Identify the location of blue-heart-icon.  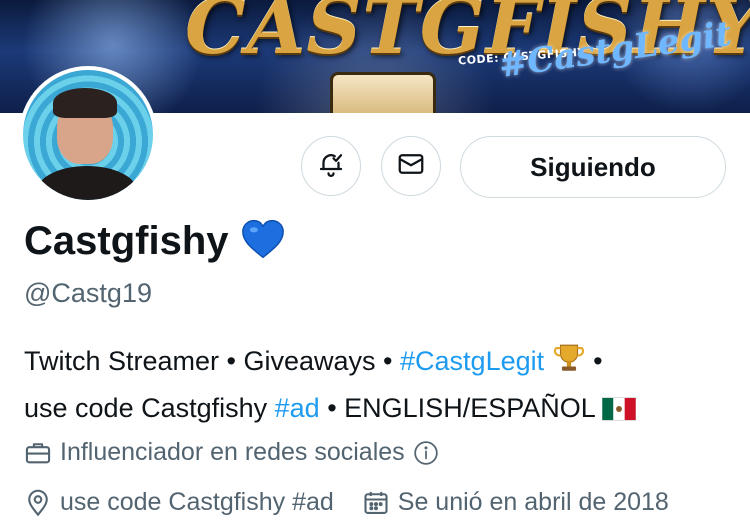
(263, 241).